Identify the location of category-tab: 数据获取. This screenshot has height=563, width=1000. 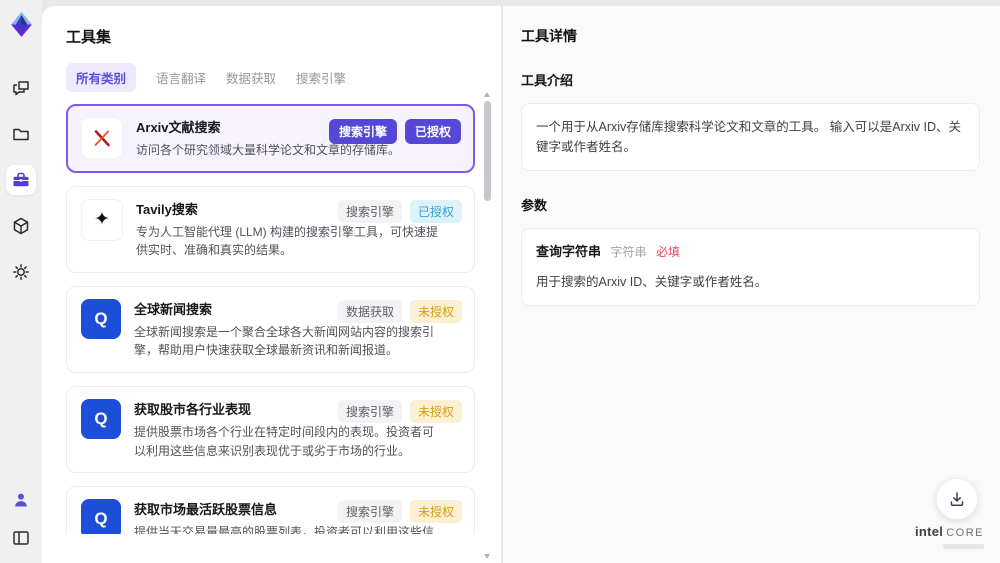
(251, 77).